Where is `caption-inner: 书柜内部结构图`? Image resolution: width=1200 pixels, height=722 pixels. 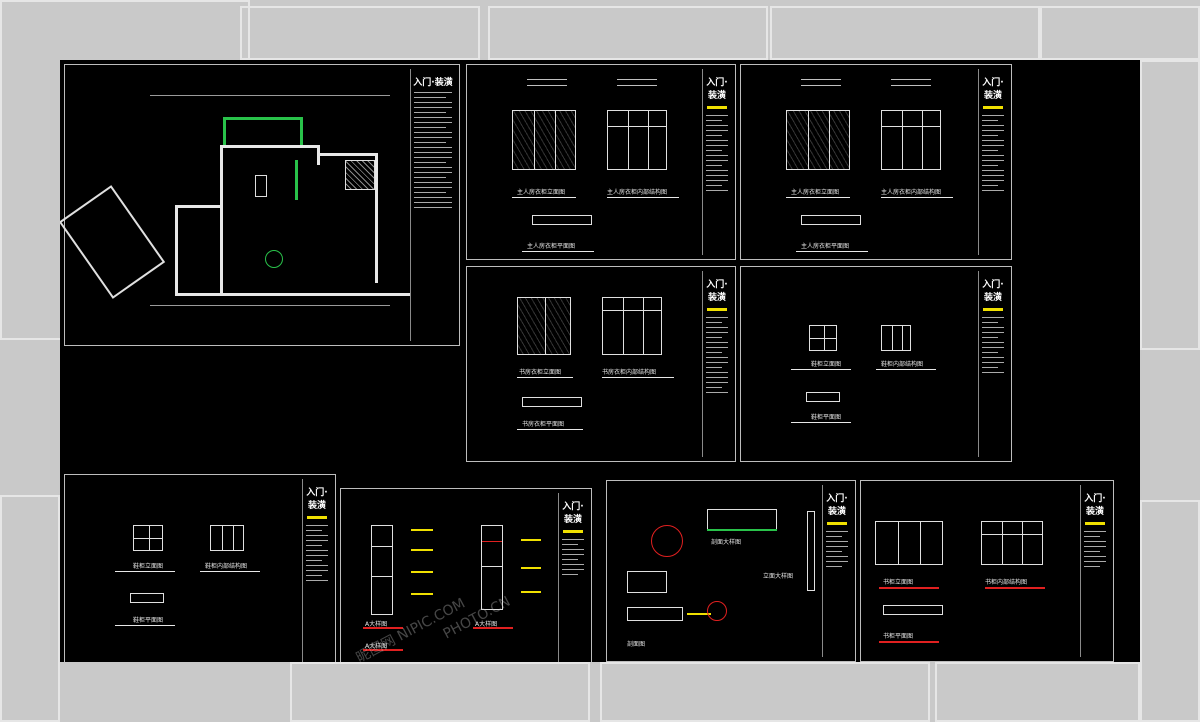 caption-inner: 书柜内部结构图 is located at coordinates (1006, 582).